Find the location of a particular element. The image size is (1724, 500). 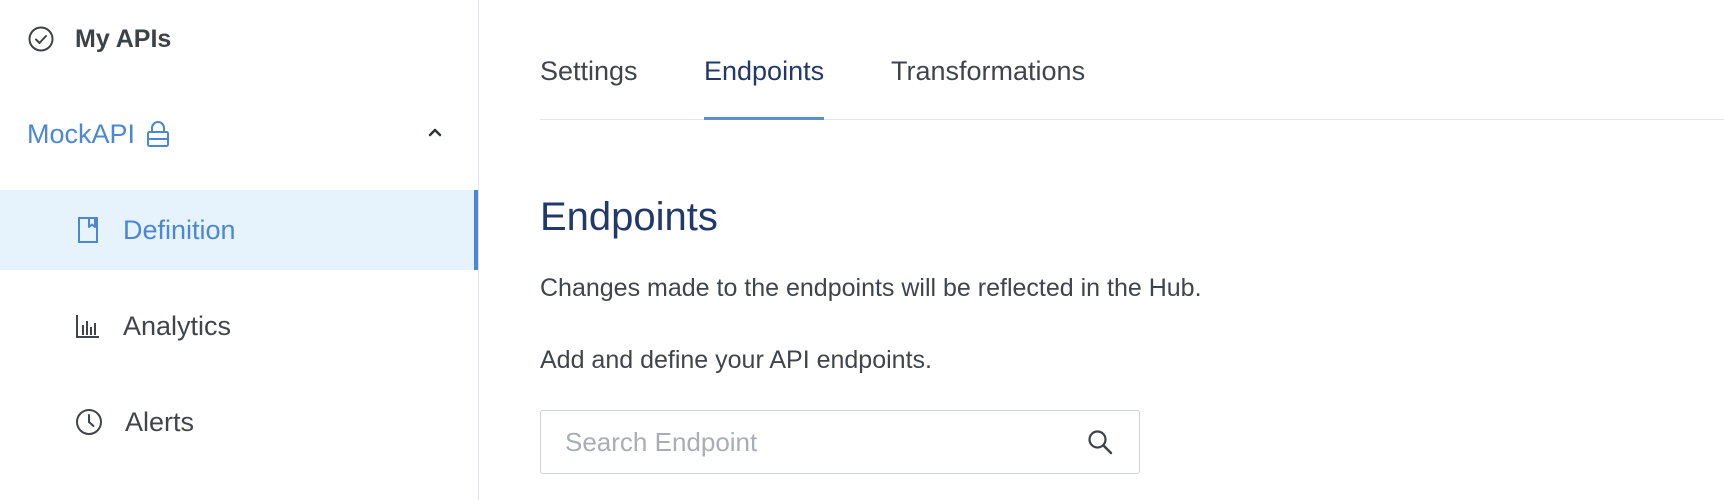

check-circle-icon is located at coordinates (41, 39).